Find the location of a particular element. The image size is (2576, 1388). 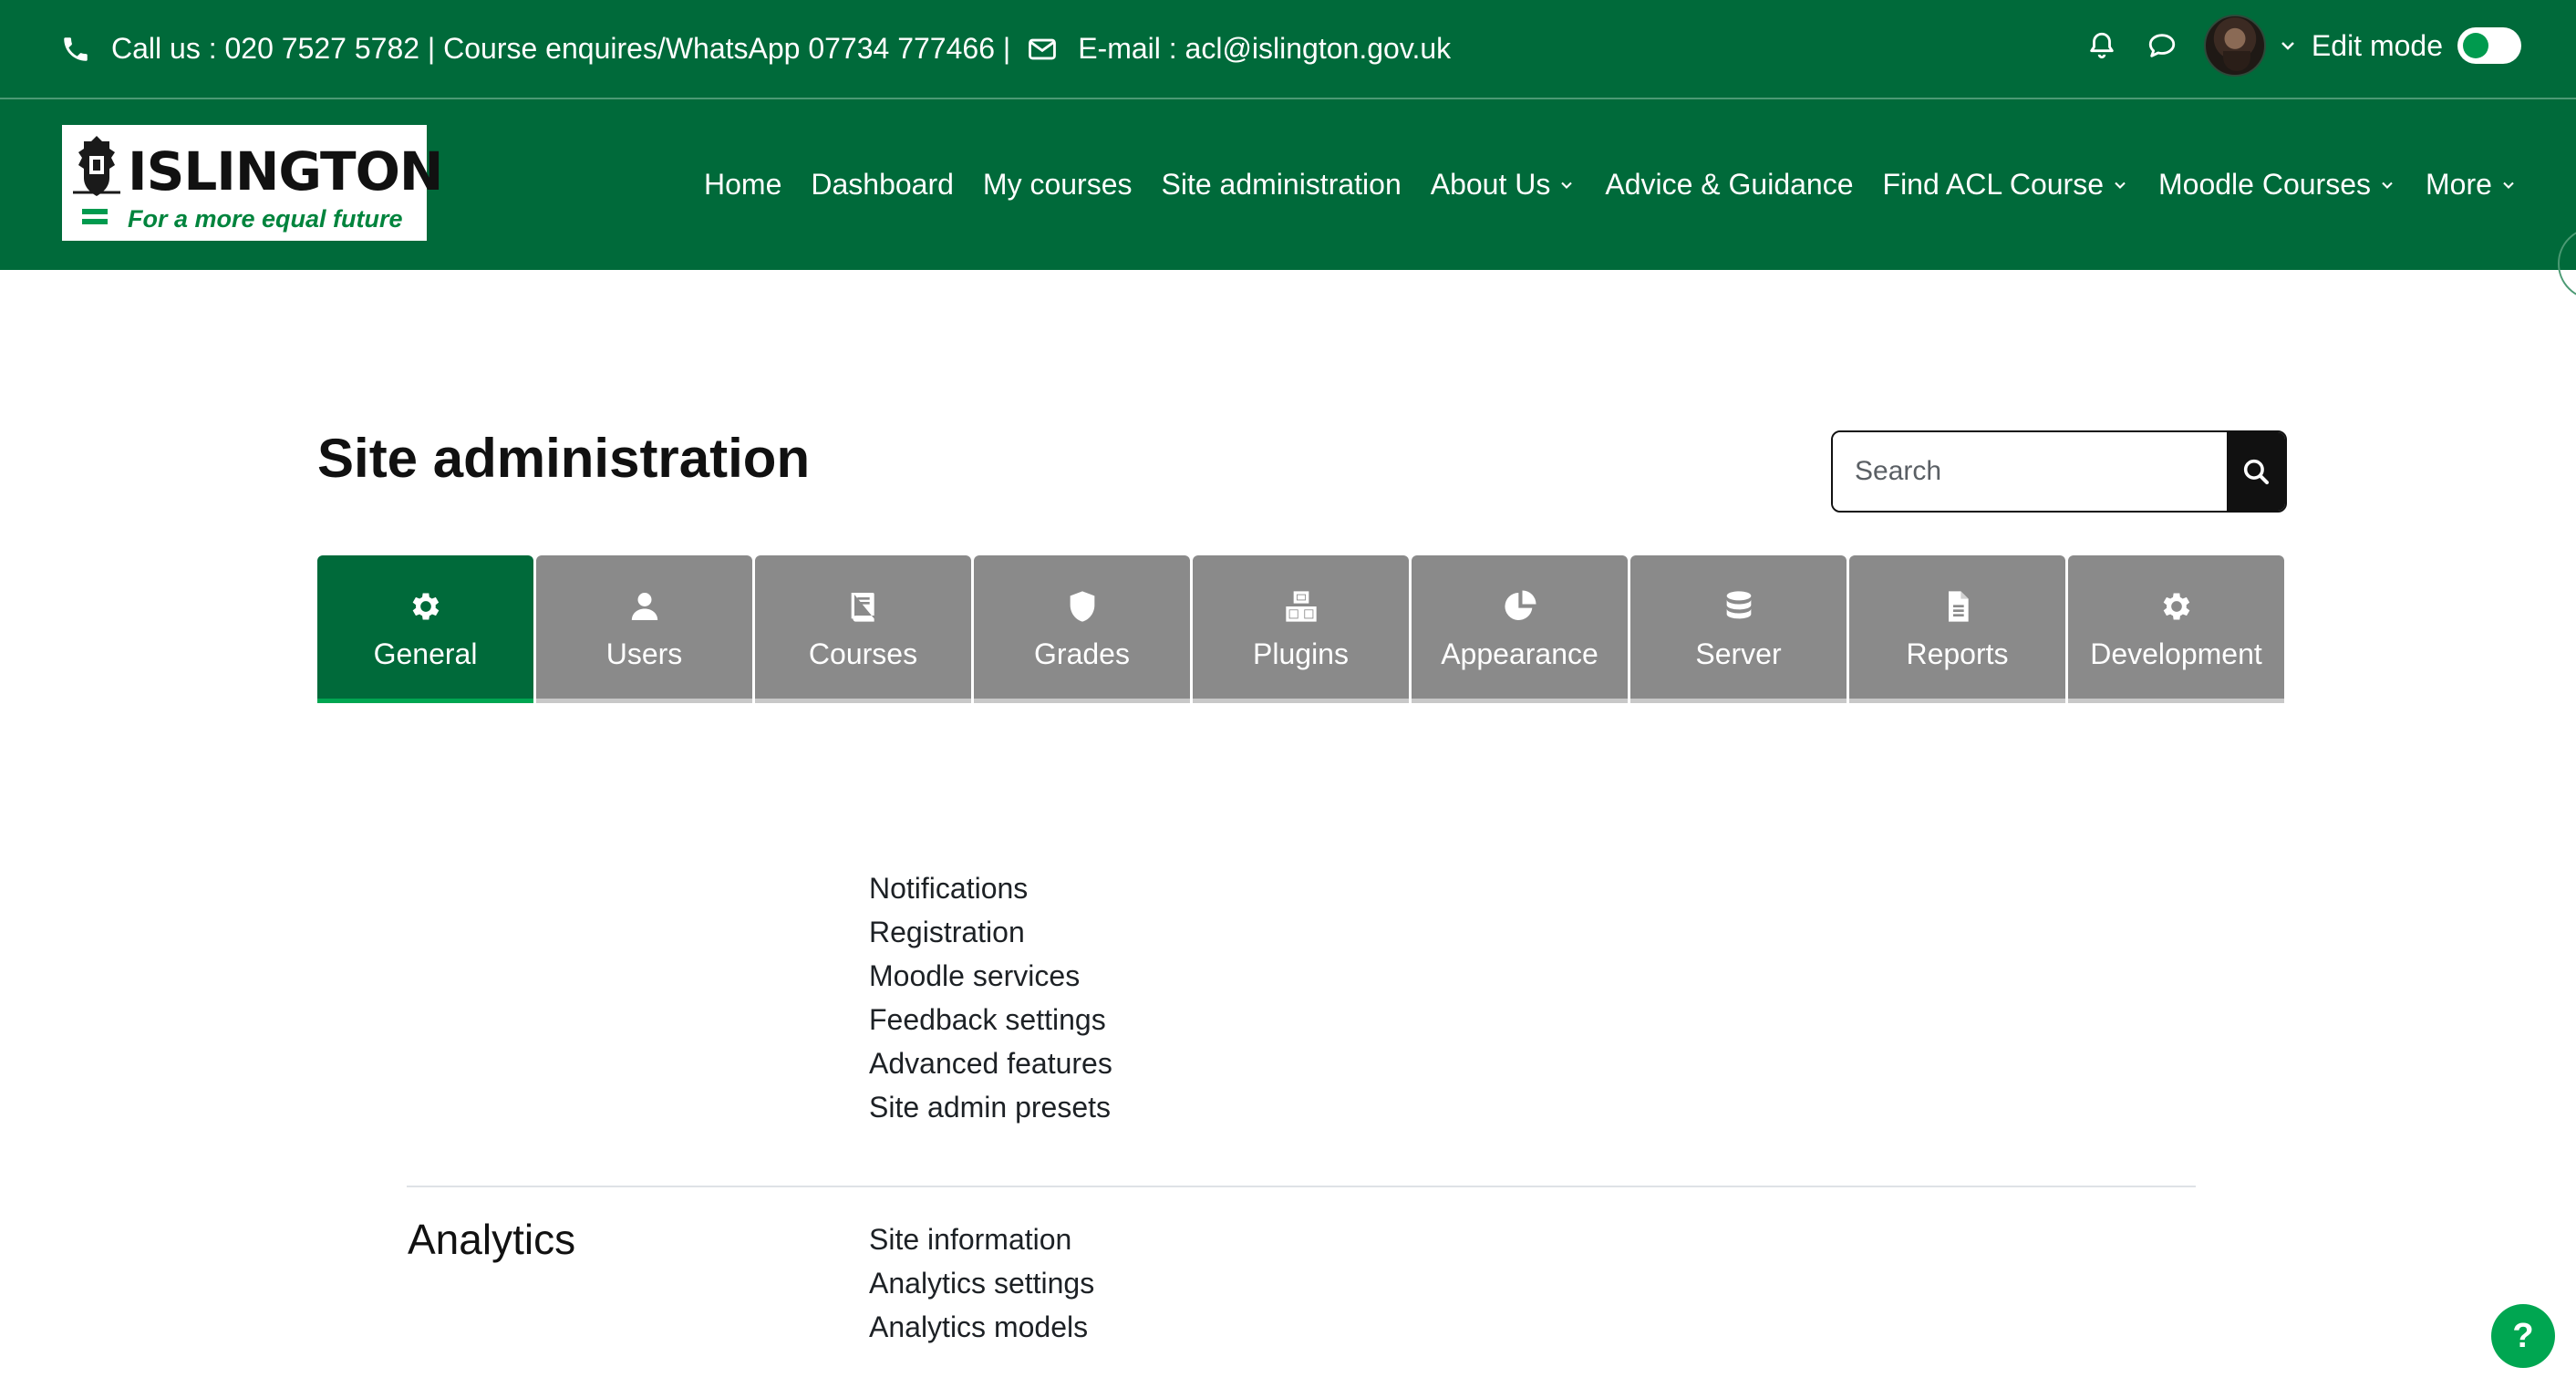

logo-equal-bars is located at coordinates (95, 219).